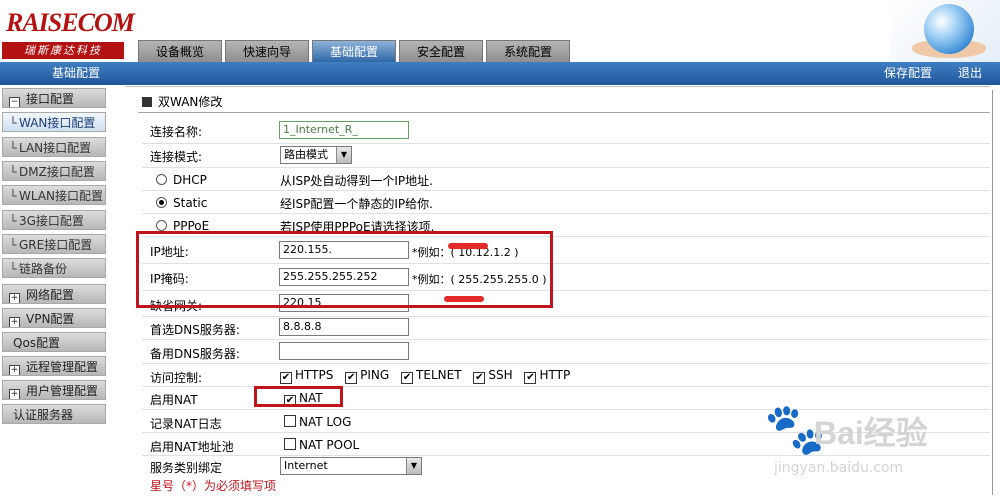 The image size is (1000, 497). I want to click on natpool-label: 启用NAT地址池, so click(192, 447).